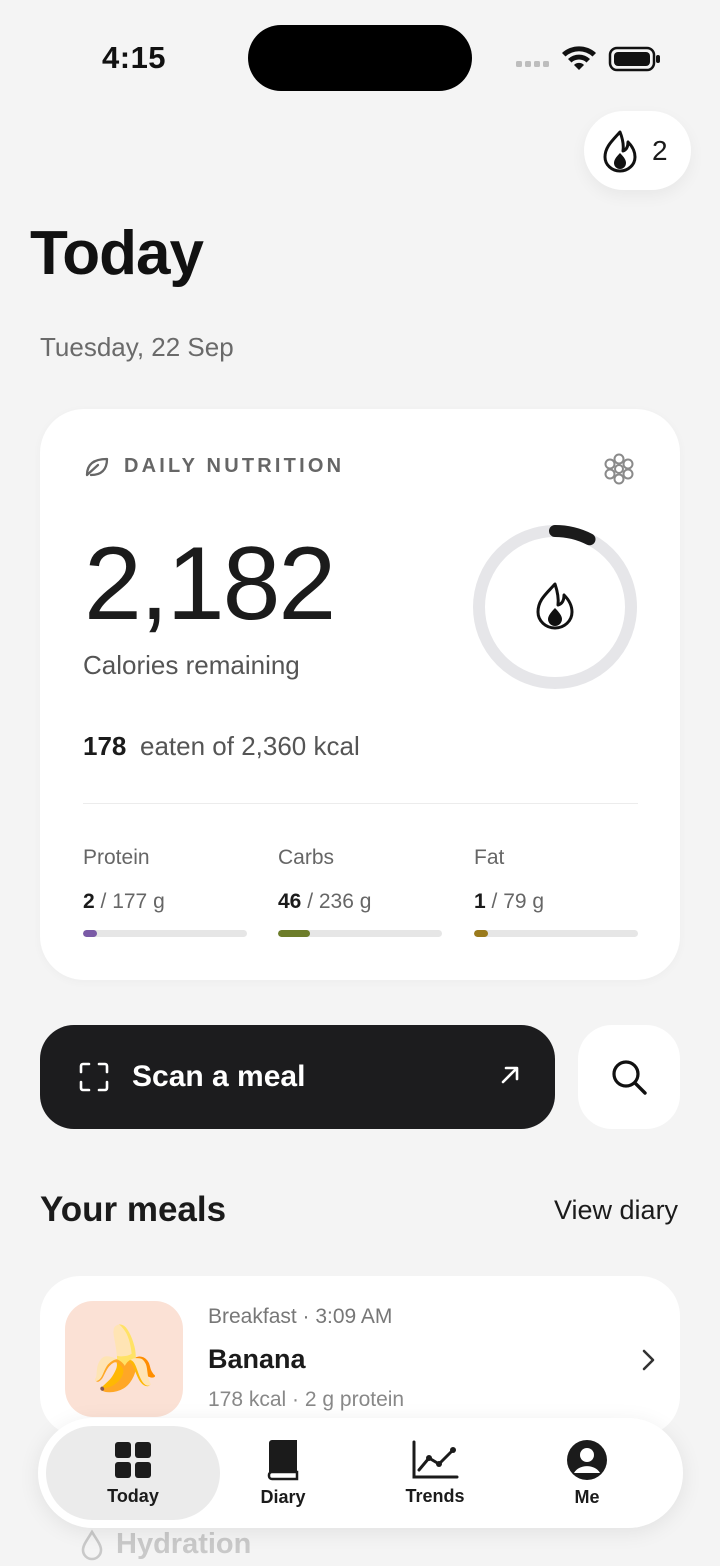  What do you see at coordinates (133, 1459) in the screenshot?
I see `grid-icon` at bounding box center [133, 1459].